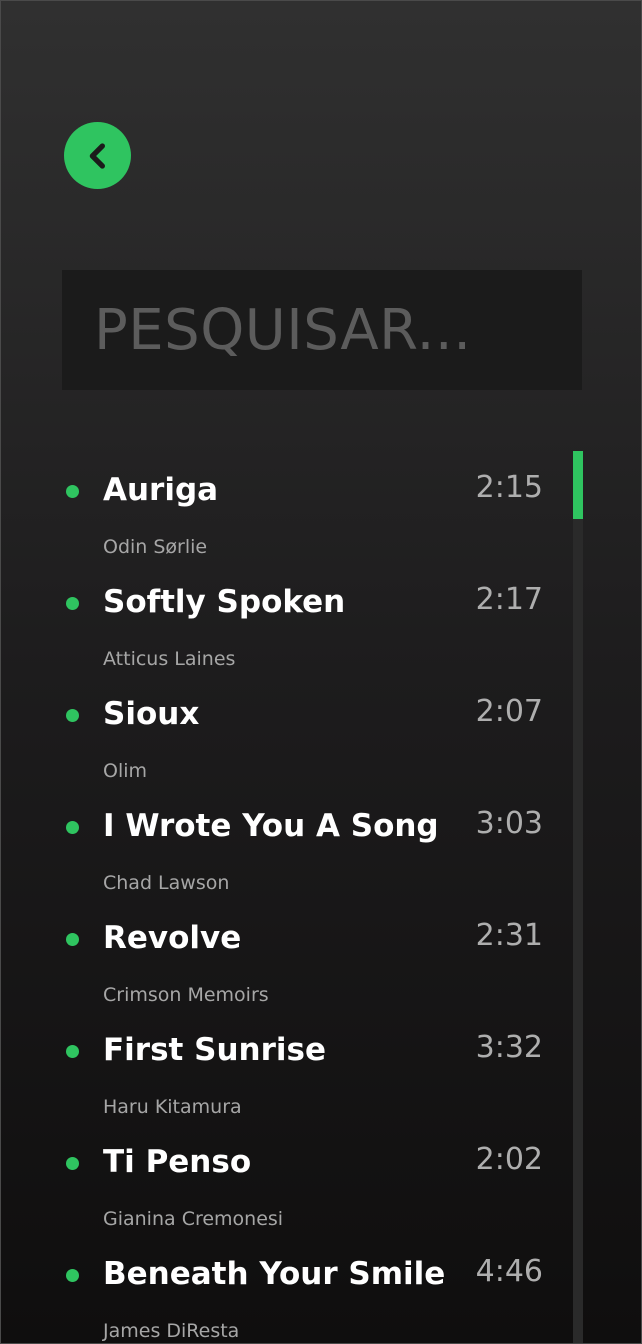 This screenshot has width=642, height=1344. Describe the element at coordinates (169, 659) in the screenshot. I see `track-artist: Atticus Laines` at that location.